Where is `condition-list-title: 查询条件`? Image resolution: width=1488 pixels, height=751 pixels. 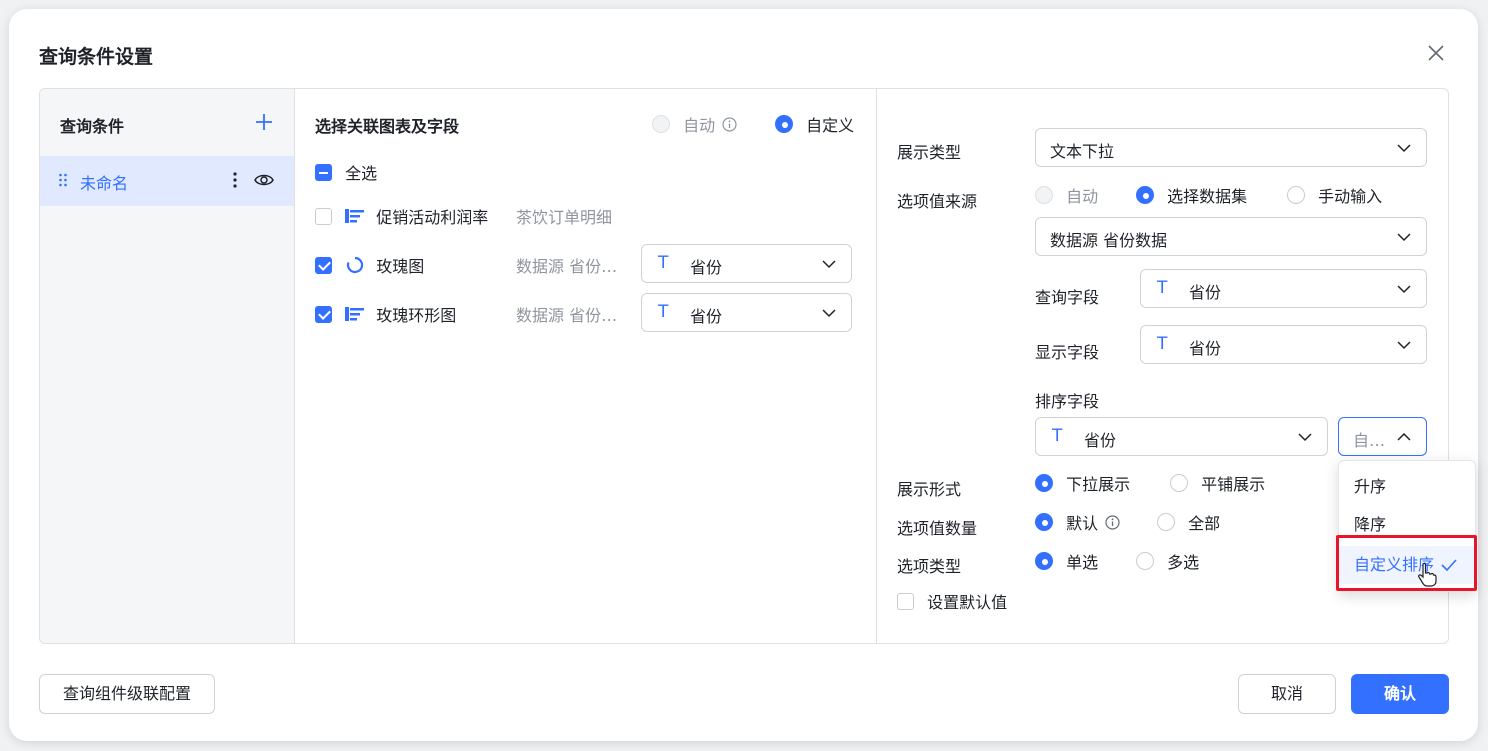 condition-list-title: 查询条件 is located at coordinates (92, 126).